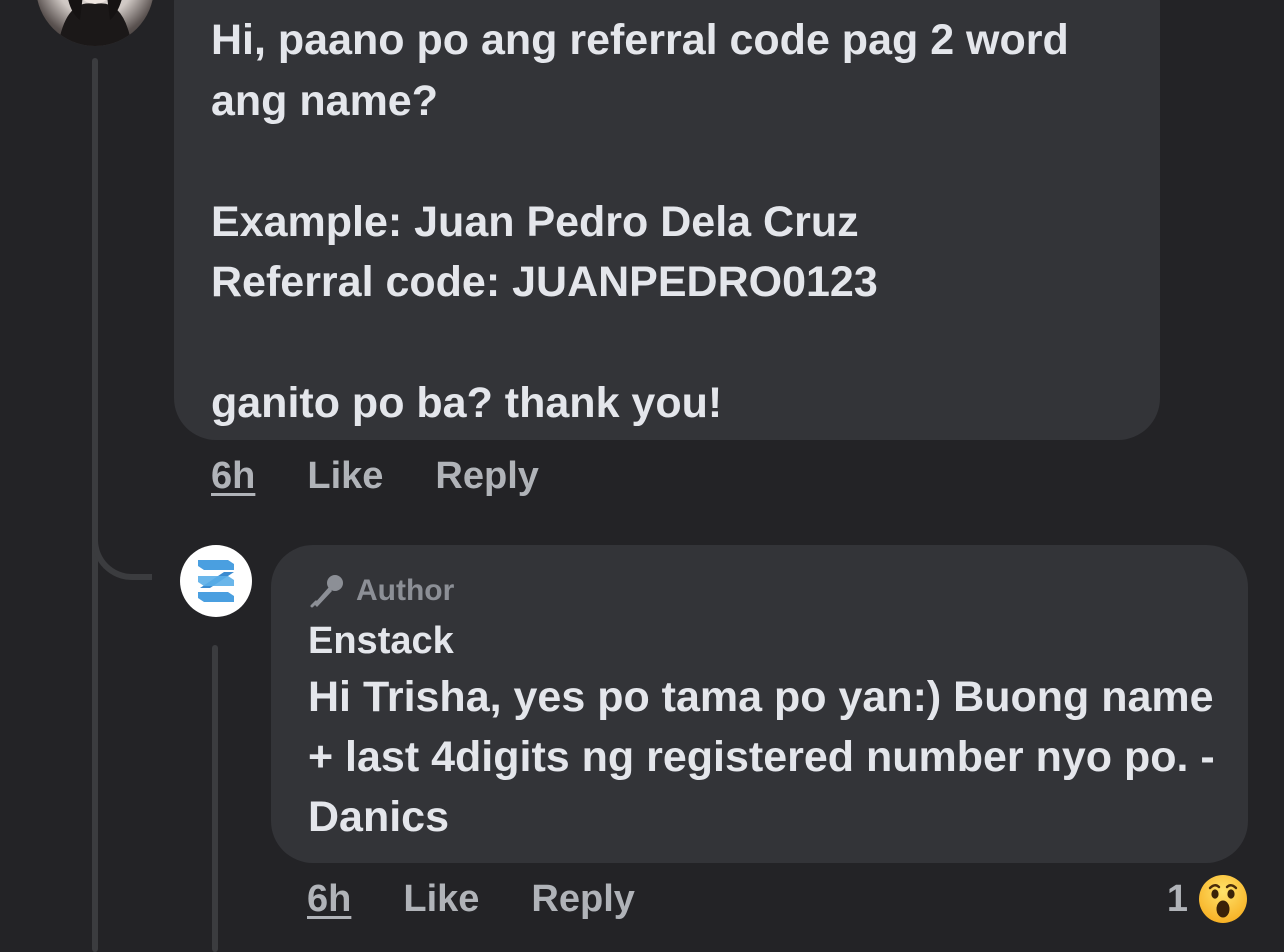  What do you see at coordinates (1177, 898) in the screenshot?
I see `reaction-count: 1` at bounding box center [1177, 898].